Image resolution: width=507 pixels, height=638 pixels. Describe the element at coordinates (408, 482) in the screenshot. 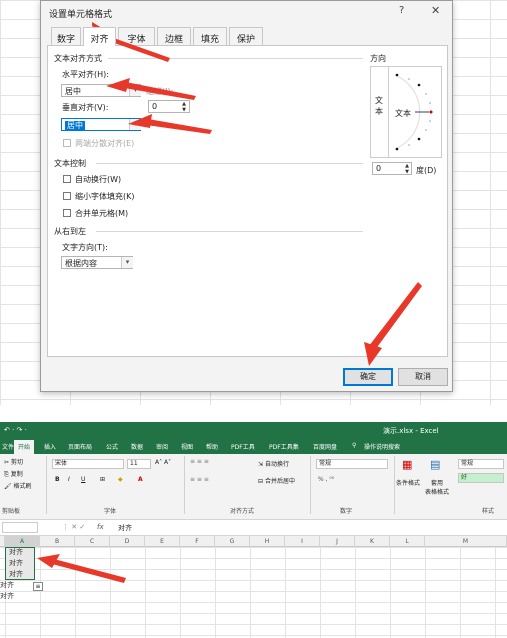

I see `conditional-format-label: 条件格式` at that location.